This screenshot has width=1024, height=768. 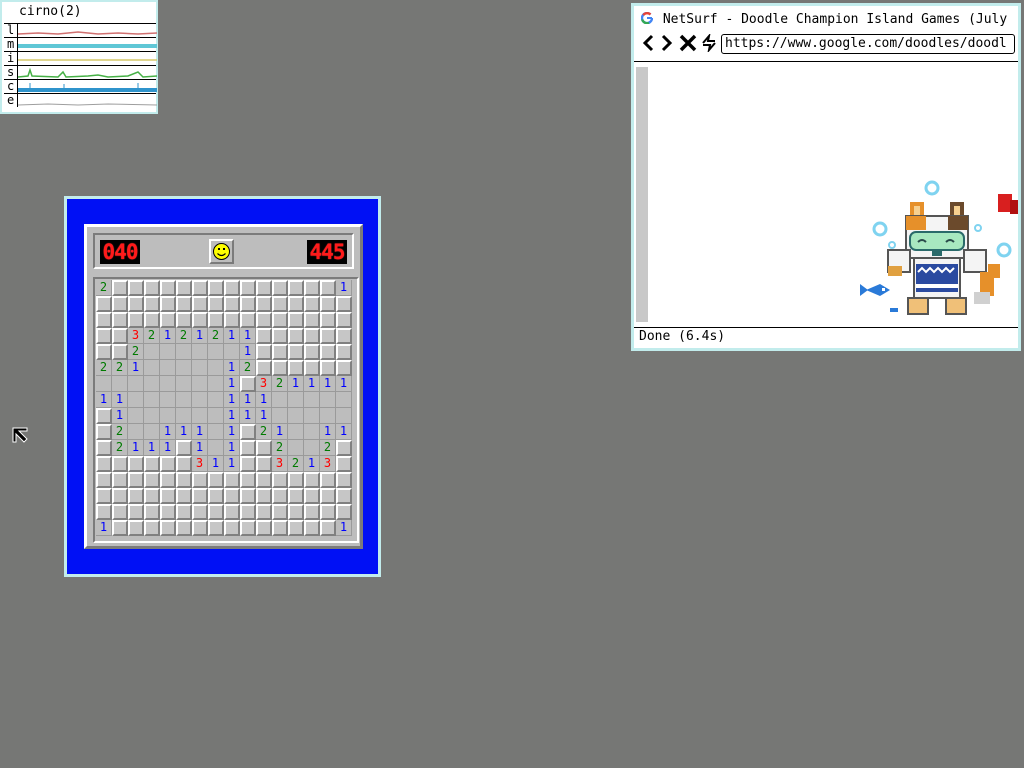 What do you see at coordinates (826, 194) in the screenshot?
I see `page-viewport` at bounding box center [826, 194].